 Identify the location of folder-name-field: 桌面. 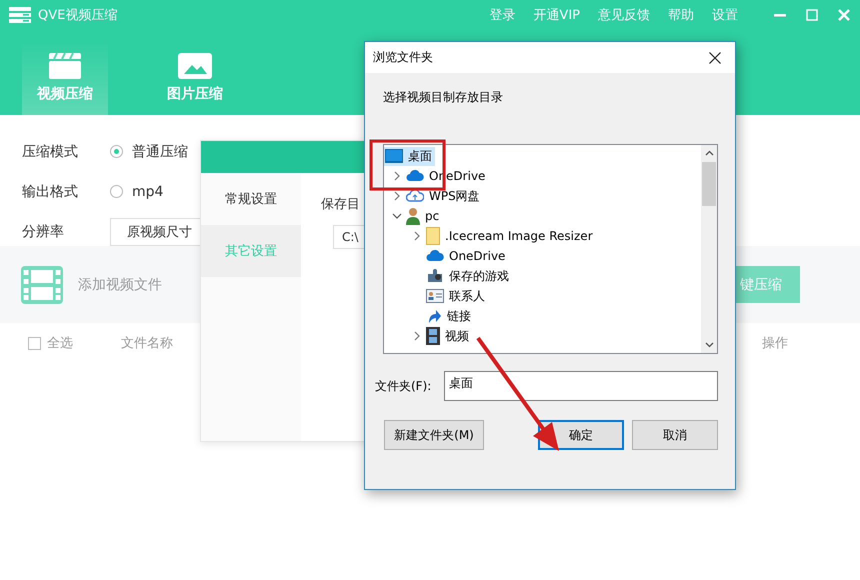
(581, 386).